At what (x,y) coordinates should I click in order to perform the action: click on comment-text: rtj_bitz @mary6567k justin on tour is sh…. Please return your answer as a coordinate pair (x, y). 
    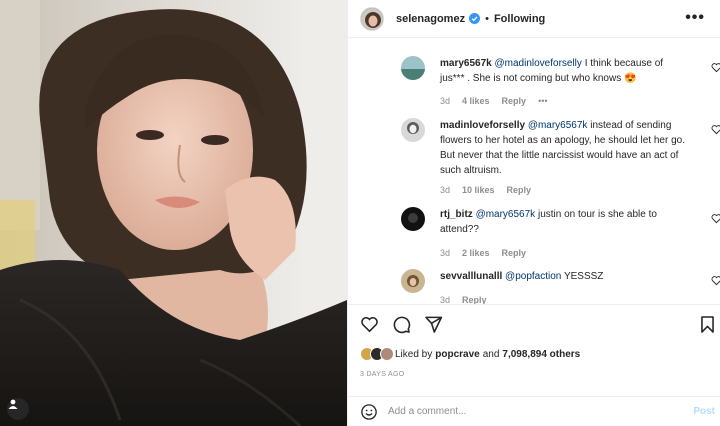
    Looking at the image, I should click on (564, 222).